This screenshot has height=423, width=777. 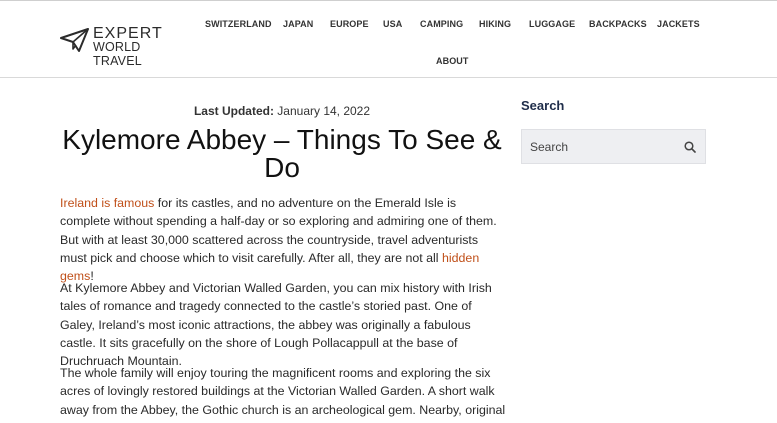 I want to click on nav-item-europe: EUROPE, so click(x=349, y=24).